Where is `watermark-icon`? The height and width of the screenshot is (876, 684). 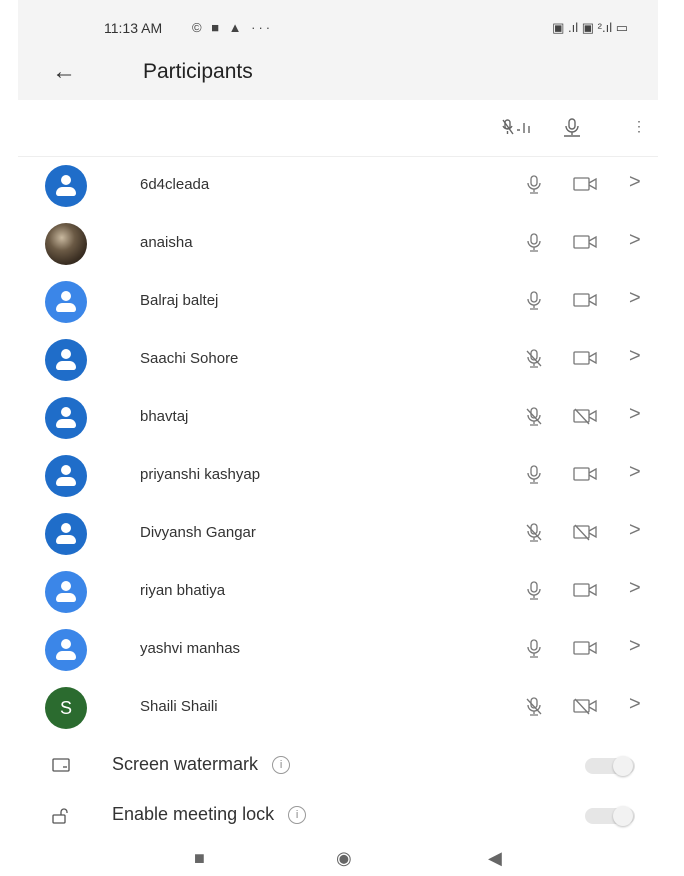 watermark-icon is located at coordinates (61, 767).